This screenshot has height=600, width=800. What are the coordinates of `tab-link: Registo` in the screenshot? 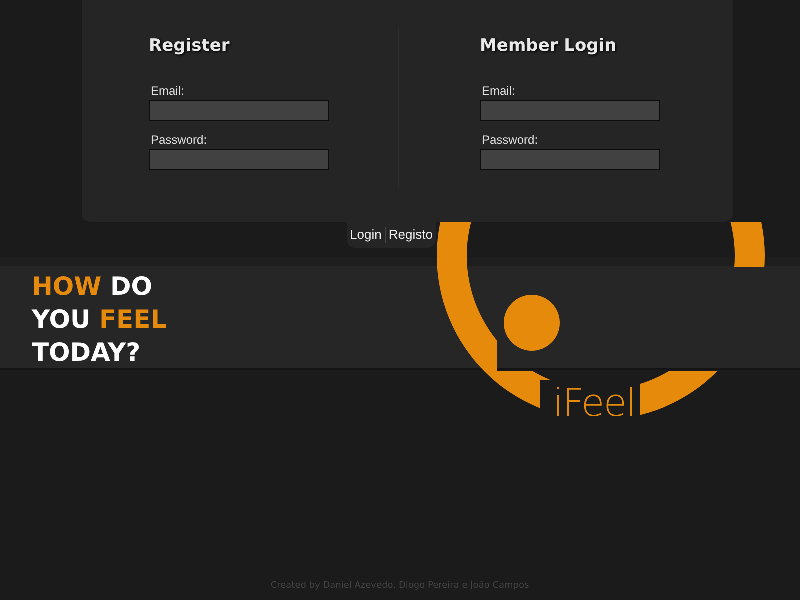 It's located at (410, 234).